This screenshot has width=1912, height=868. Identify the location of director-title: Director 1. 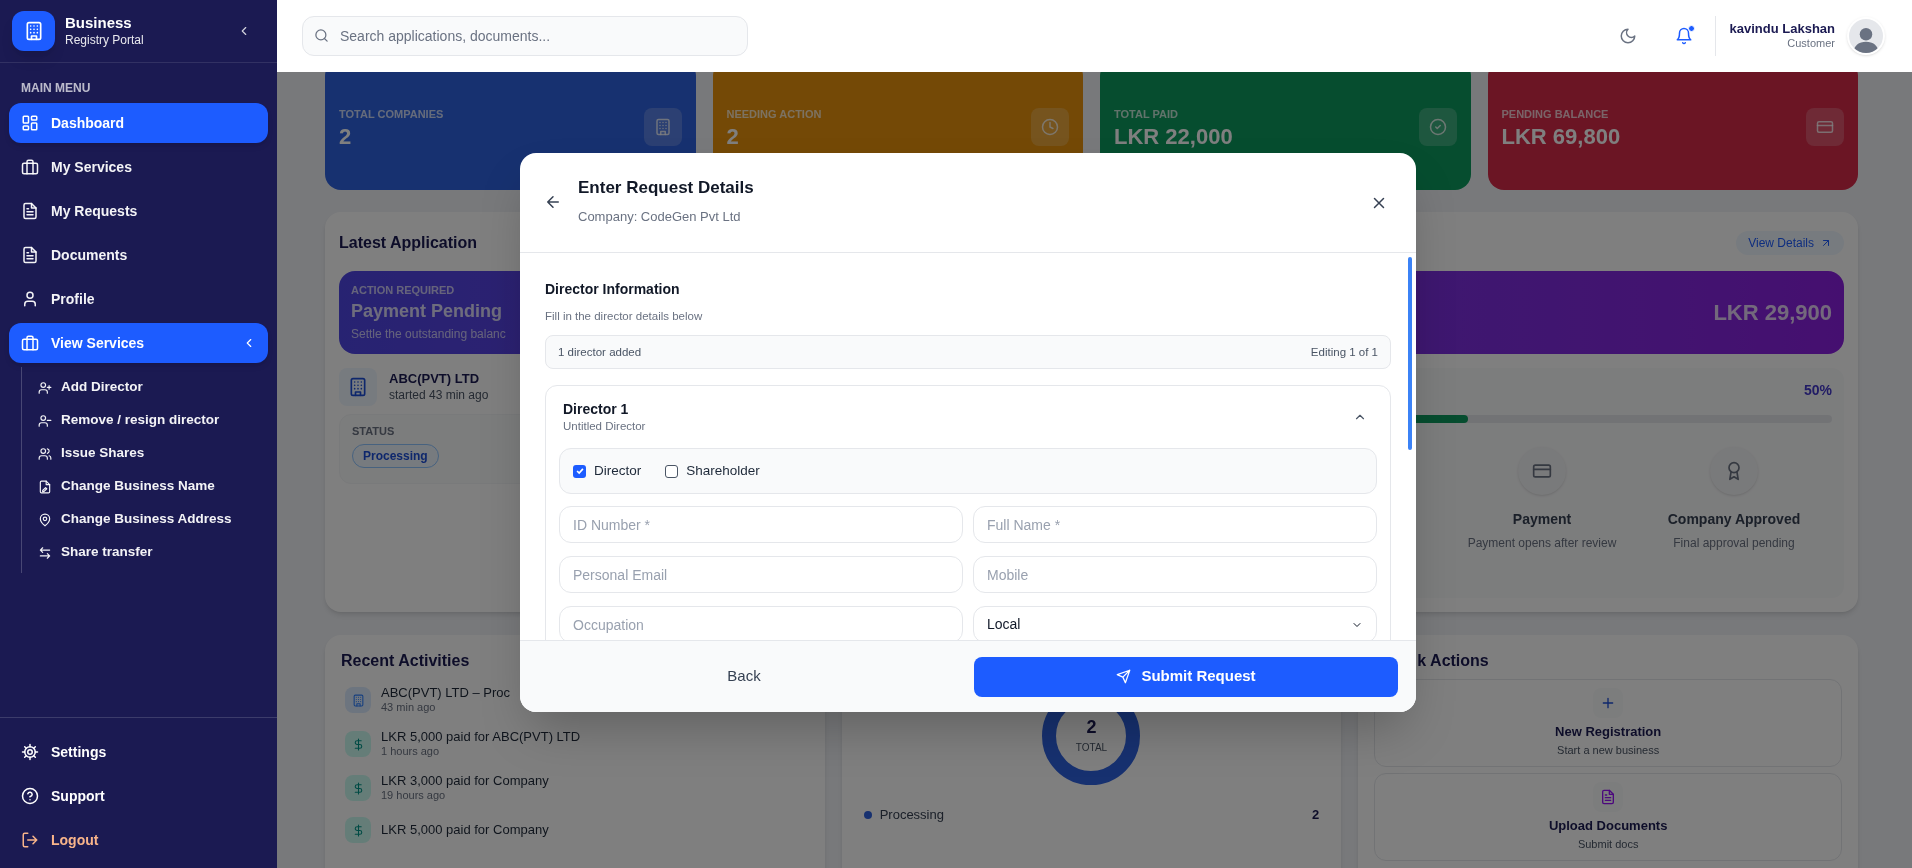
(596, 410).